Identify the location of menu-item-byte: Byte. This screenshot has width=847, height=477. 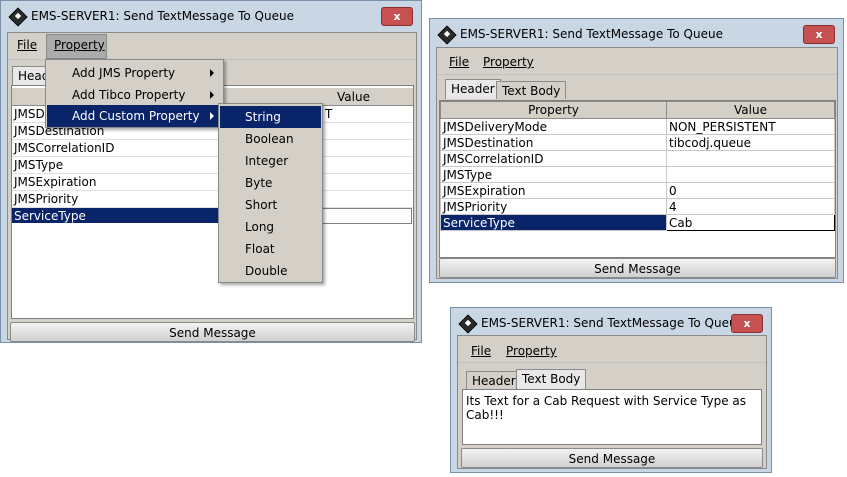
(270, 183).